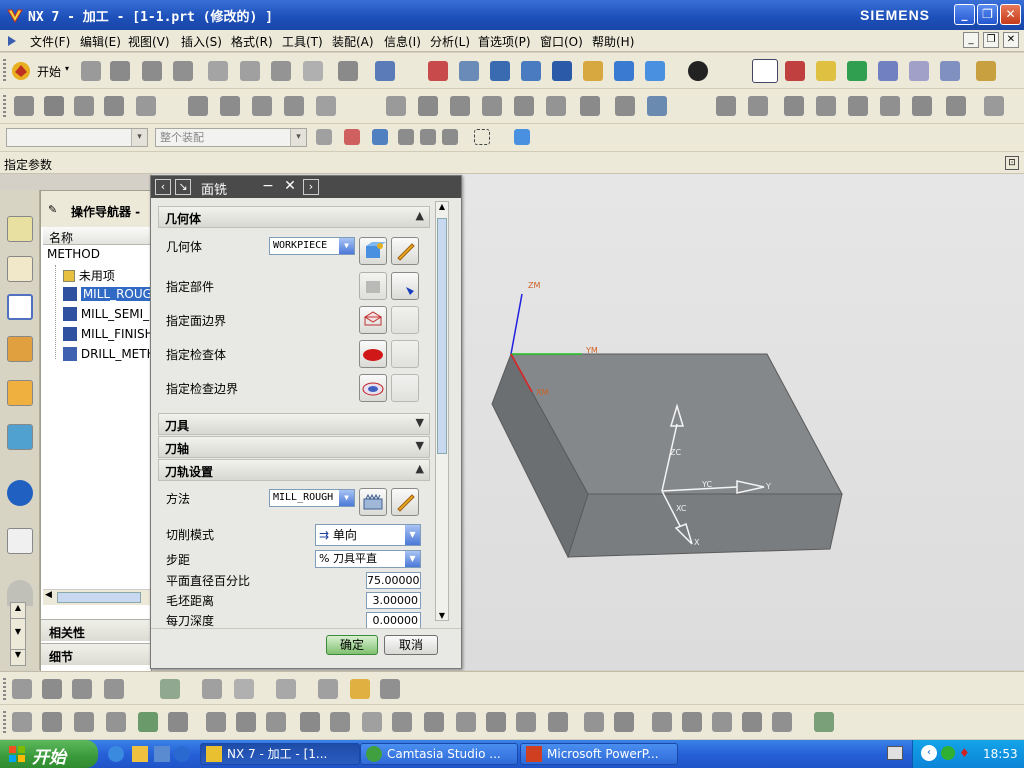  What do you see at coordinates (20, 269) in the screenshot?
I see `constraint-navigator-icon` at bounding box center [20, 269].